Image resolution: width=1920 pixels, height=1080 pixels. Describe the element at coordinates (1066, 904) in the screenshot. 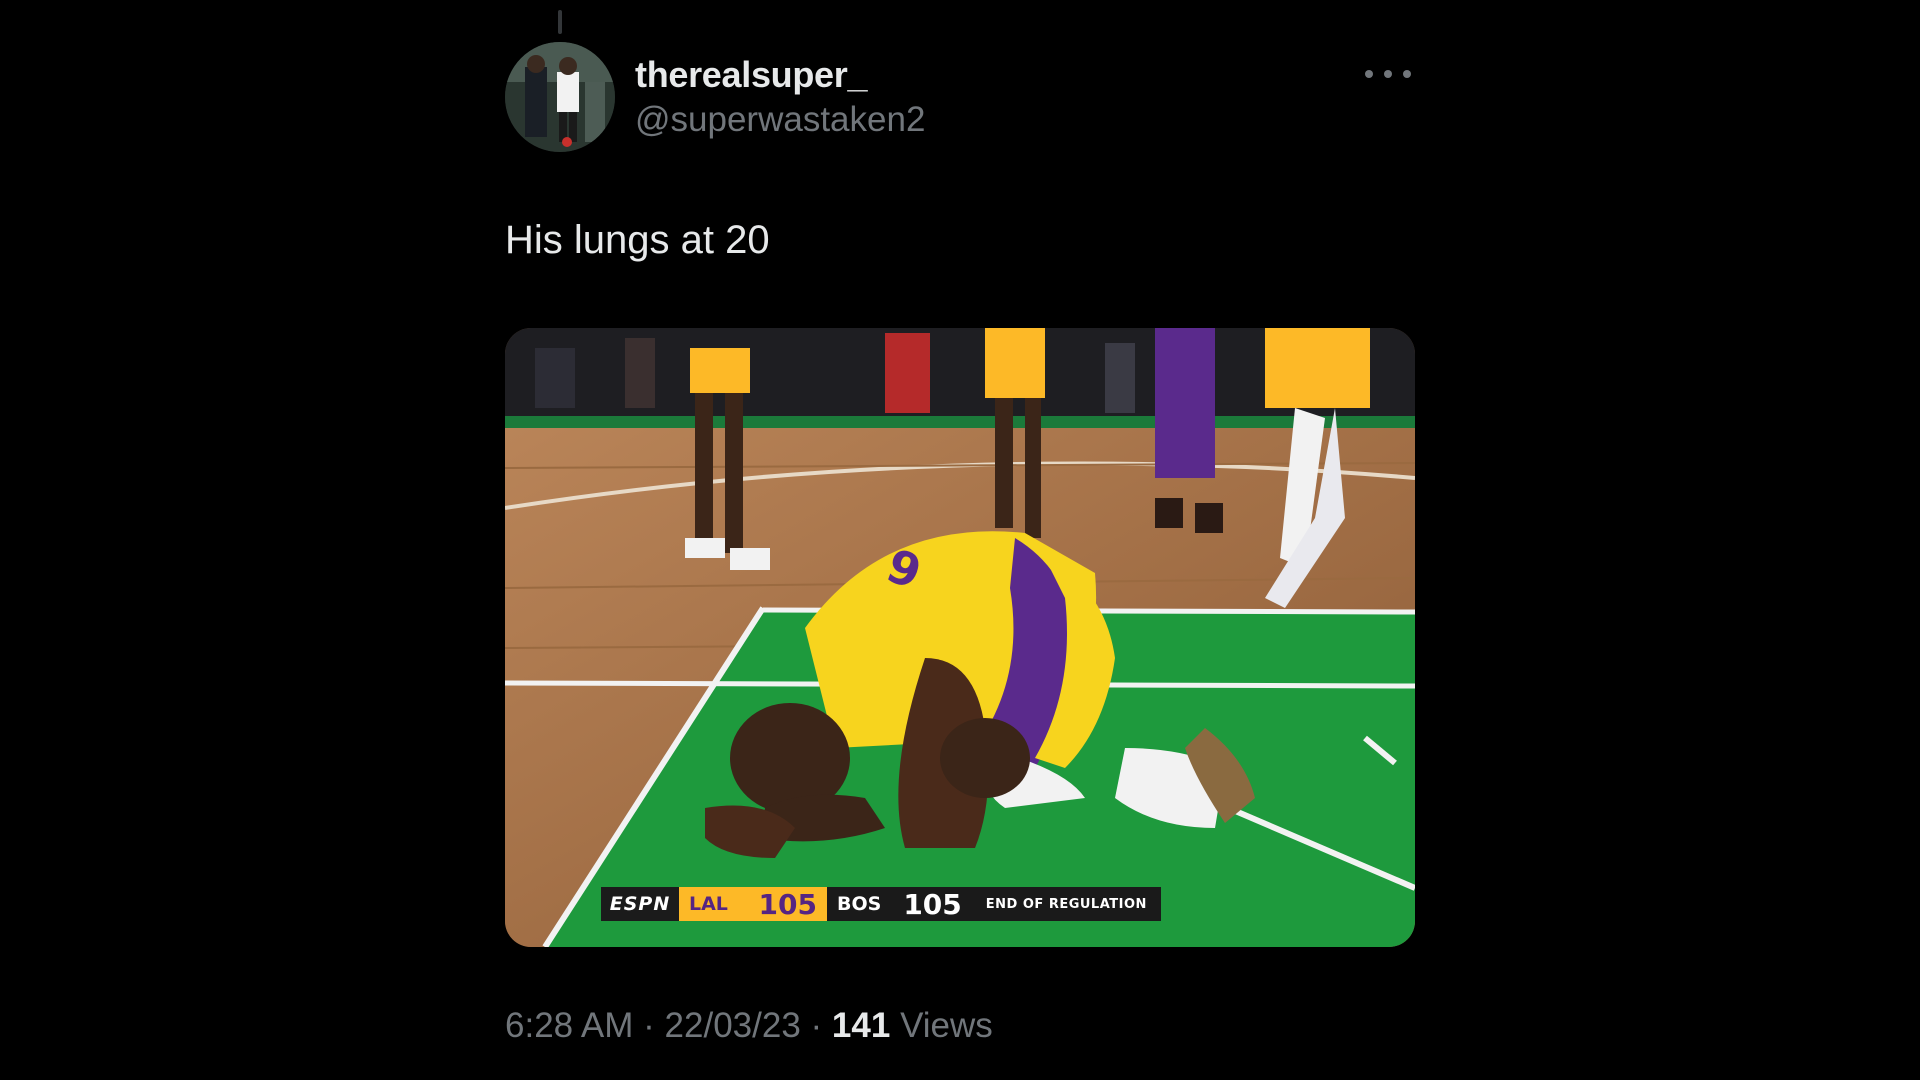

I see `game-status: END OF REGULATION` at that location.